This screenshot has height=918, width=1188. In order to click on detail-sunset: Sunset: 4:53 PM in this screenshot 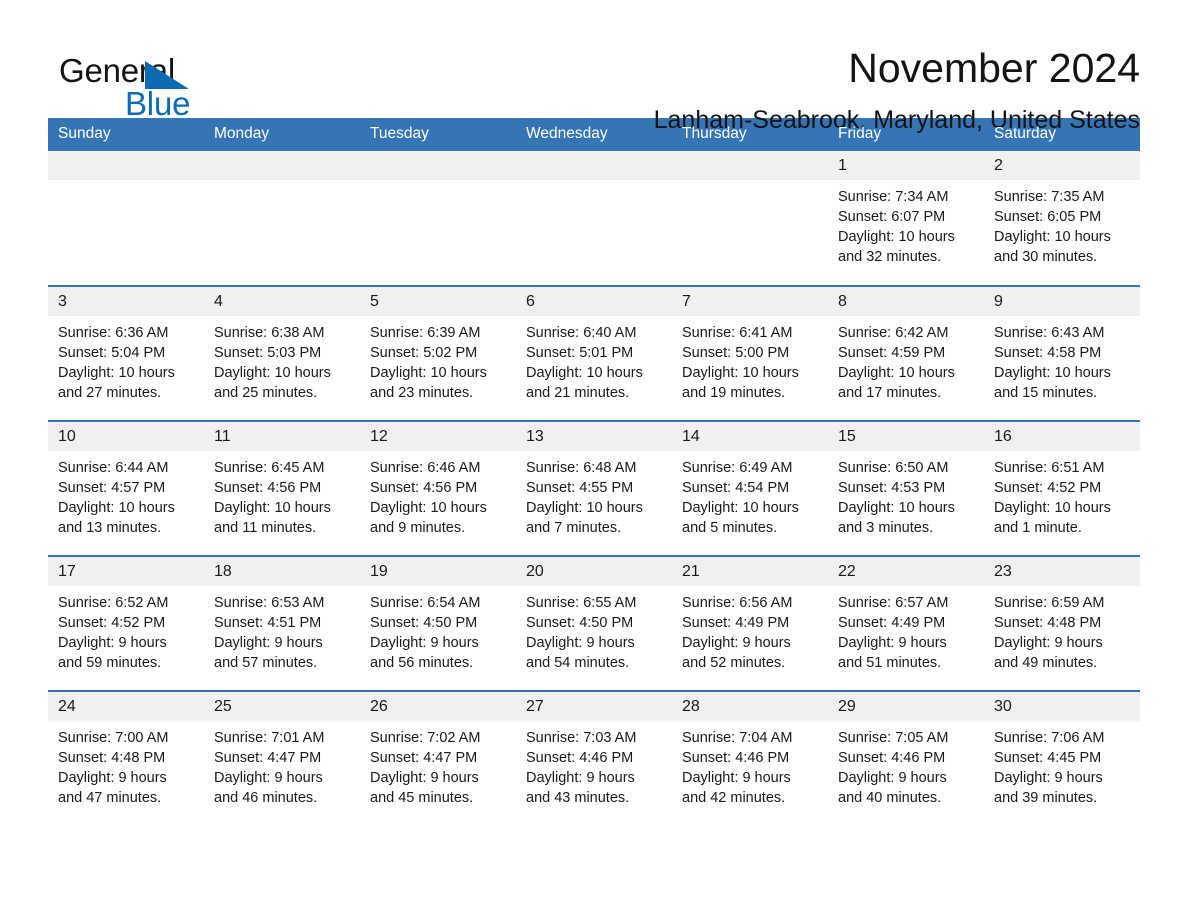, I will do `click(892, 488)`.